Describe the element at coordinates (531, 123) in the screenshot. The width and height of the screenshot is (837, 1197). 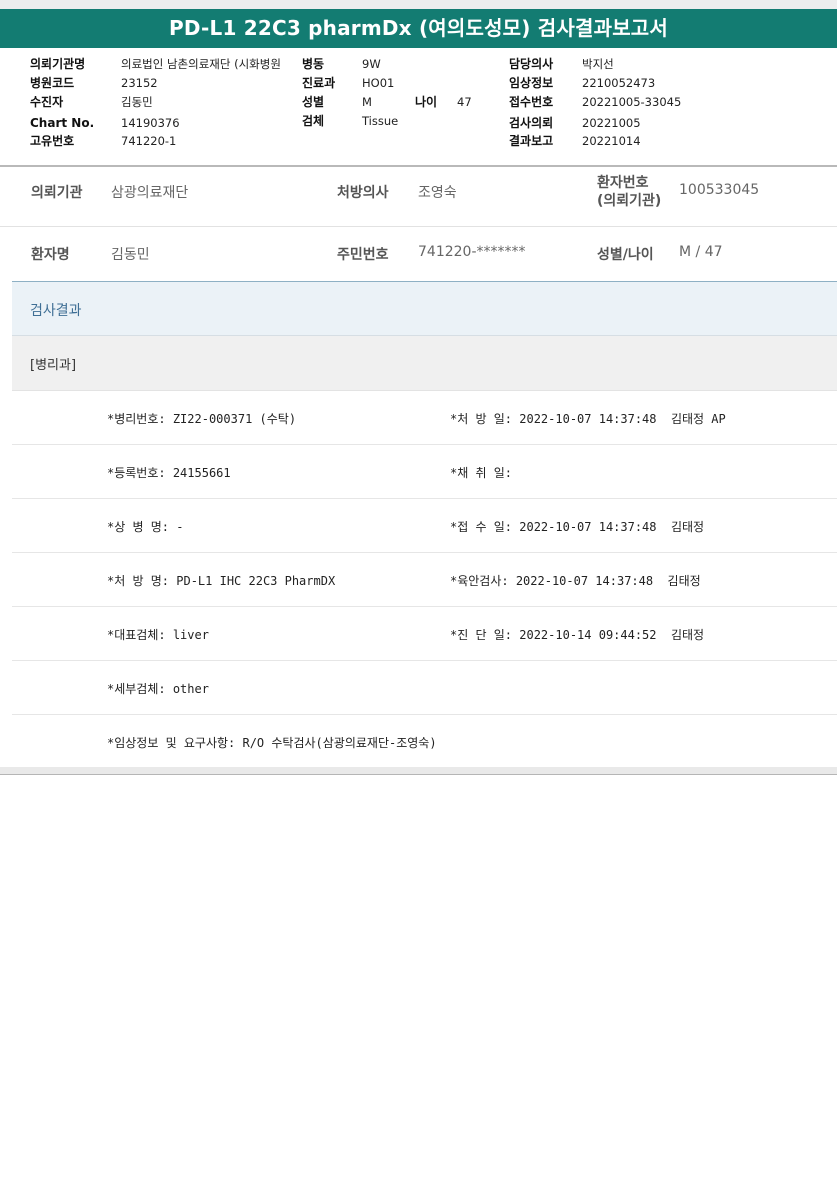
I see `request-label: 검사의뢰` at that location.